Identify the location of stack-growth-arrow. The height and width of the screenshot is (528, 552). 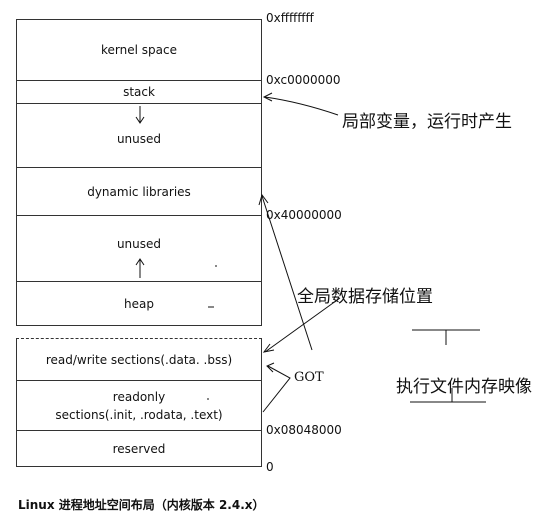
(140, 115).